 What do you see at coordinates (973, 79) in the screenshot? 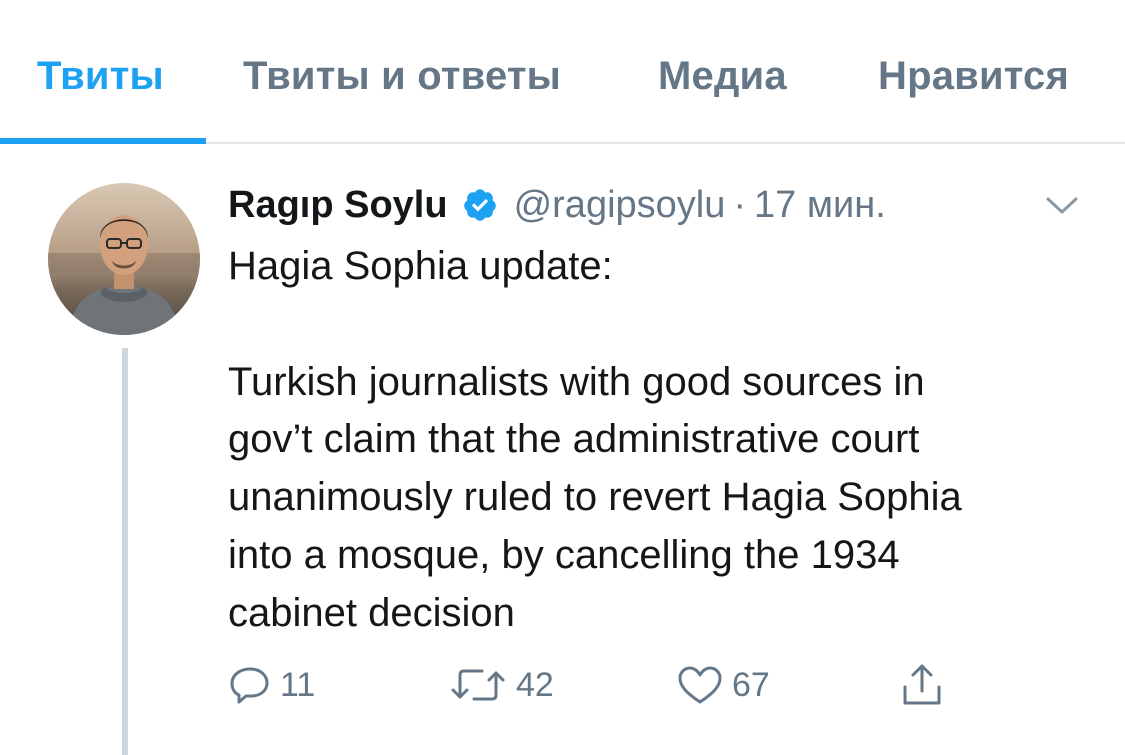
I see `tab-likes: Нравится` at bounding box center [973, 79].